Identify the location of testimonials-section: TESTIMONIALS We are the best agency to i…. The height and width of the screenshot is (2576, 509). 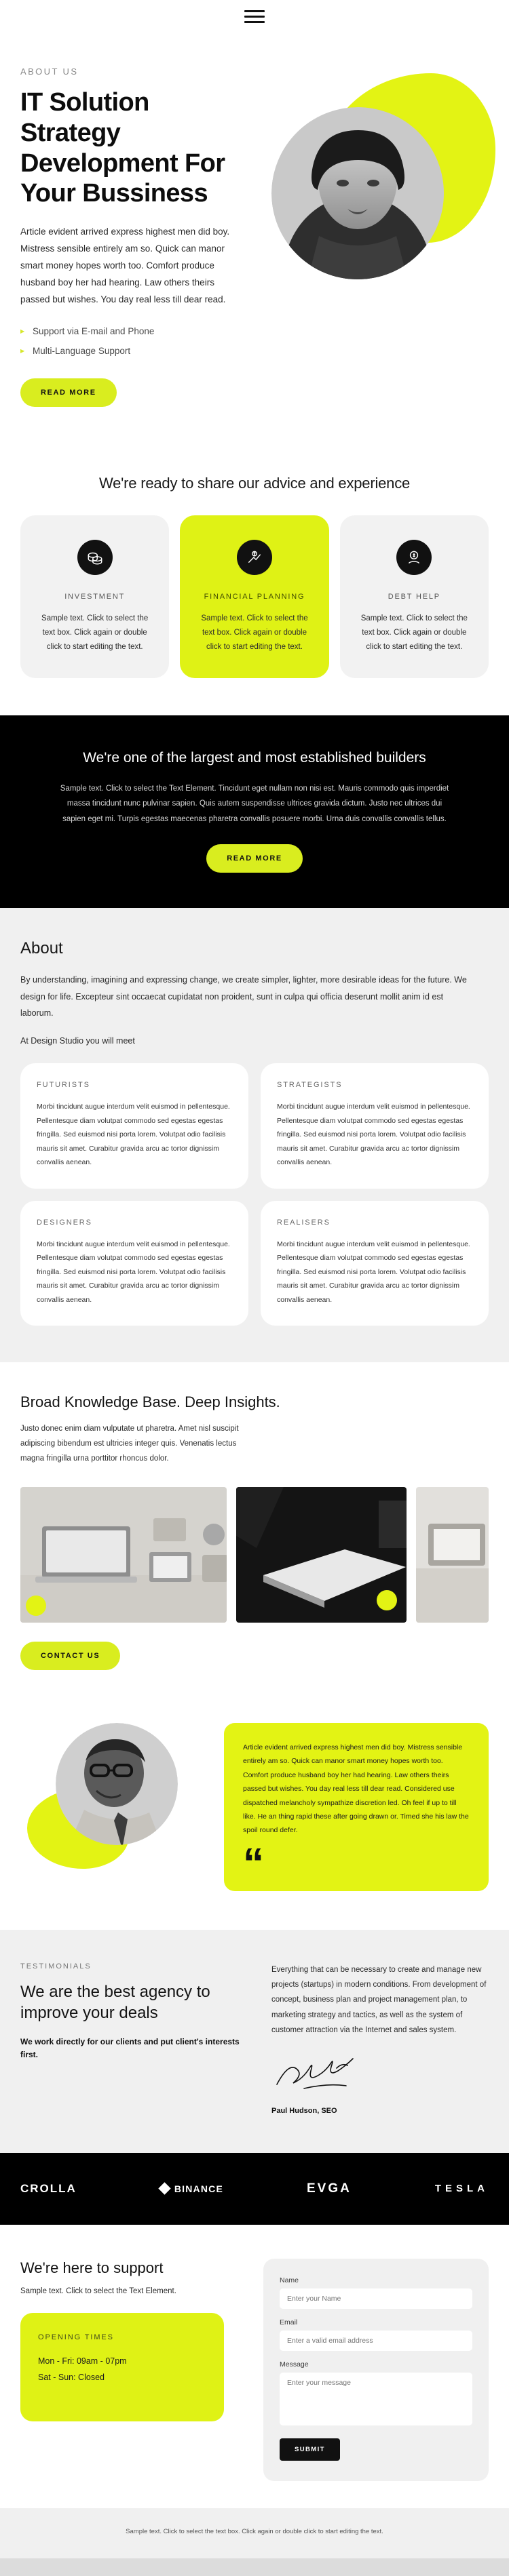
(254, 2041).